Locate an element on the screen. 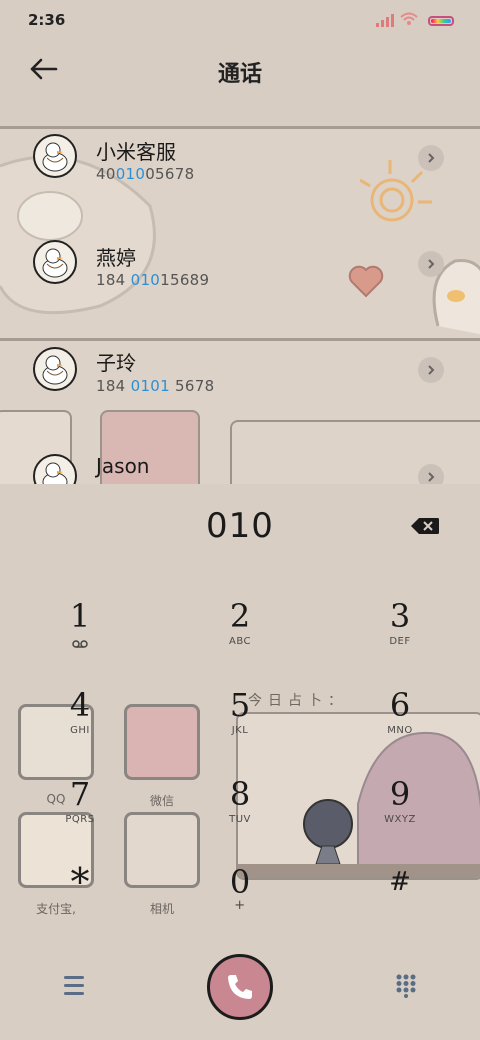  key-8: 8 TUV is located at coordinates (240, 816).